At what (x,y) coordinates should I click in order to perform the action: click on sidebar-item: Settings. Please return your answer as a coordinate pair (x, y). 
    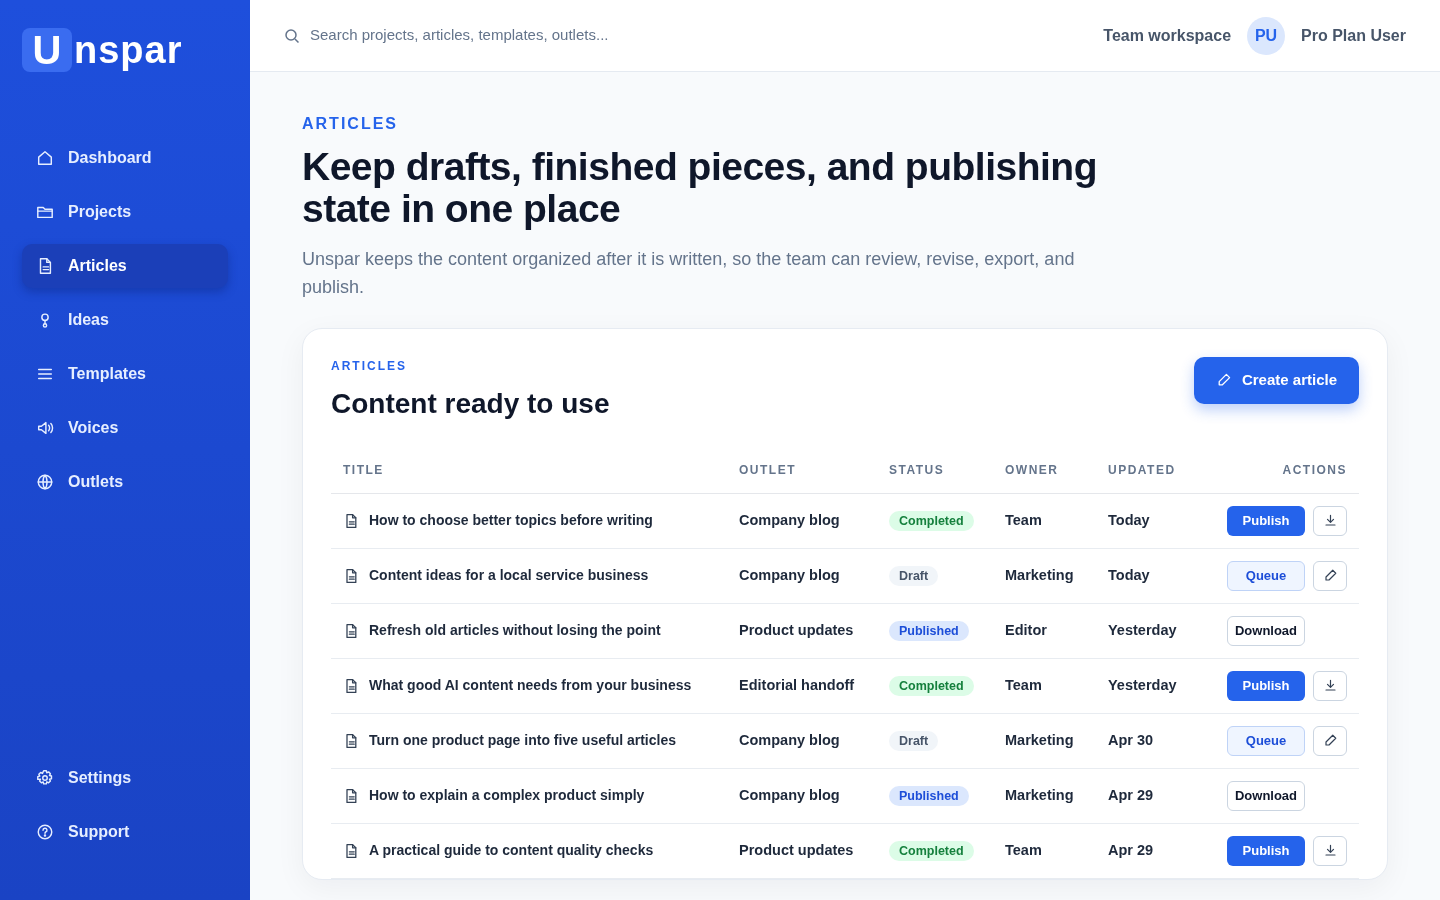
    Looking at the image, I should click on (125, 778).